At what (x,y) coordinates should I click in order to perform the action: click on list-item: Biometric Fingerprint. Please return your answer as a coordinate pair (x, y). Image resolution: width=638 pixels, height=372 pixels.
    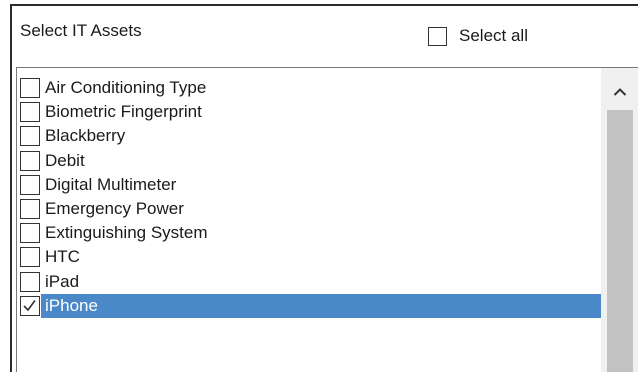
    Looking at the image, I should click on (309, 112).